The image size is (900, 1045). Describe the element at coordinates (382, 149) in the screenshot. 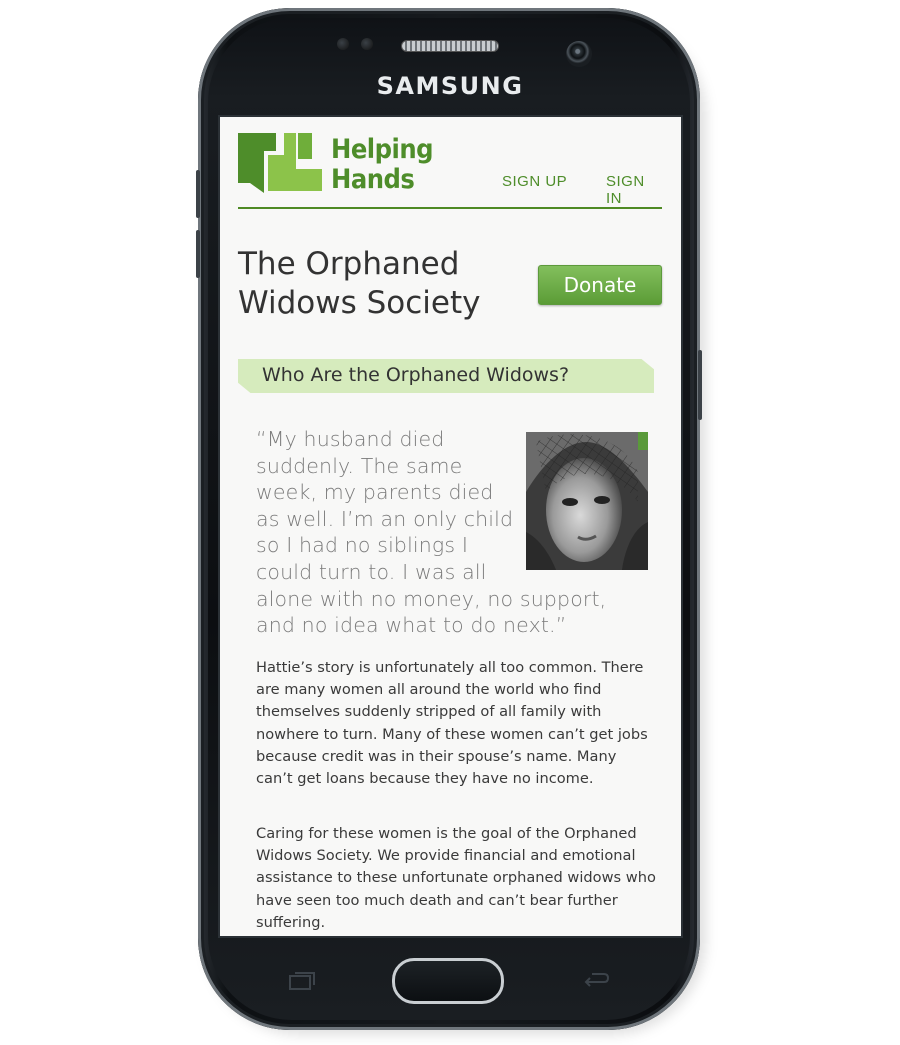

I see `logo-line-1: Helping` at that location.